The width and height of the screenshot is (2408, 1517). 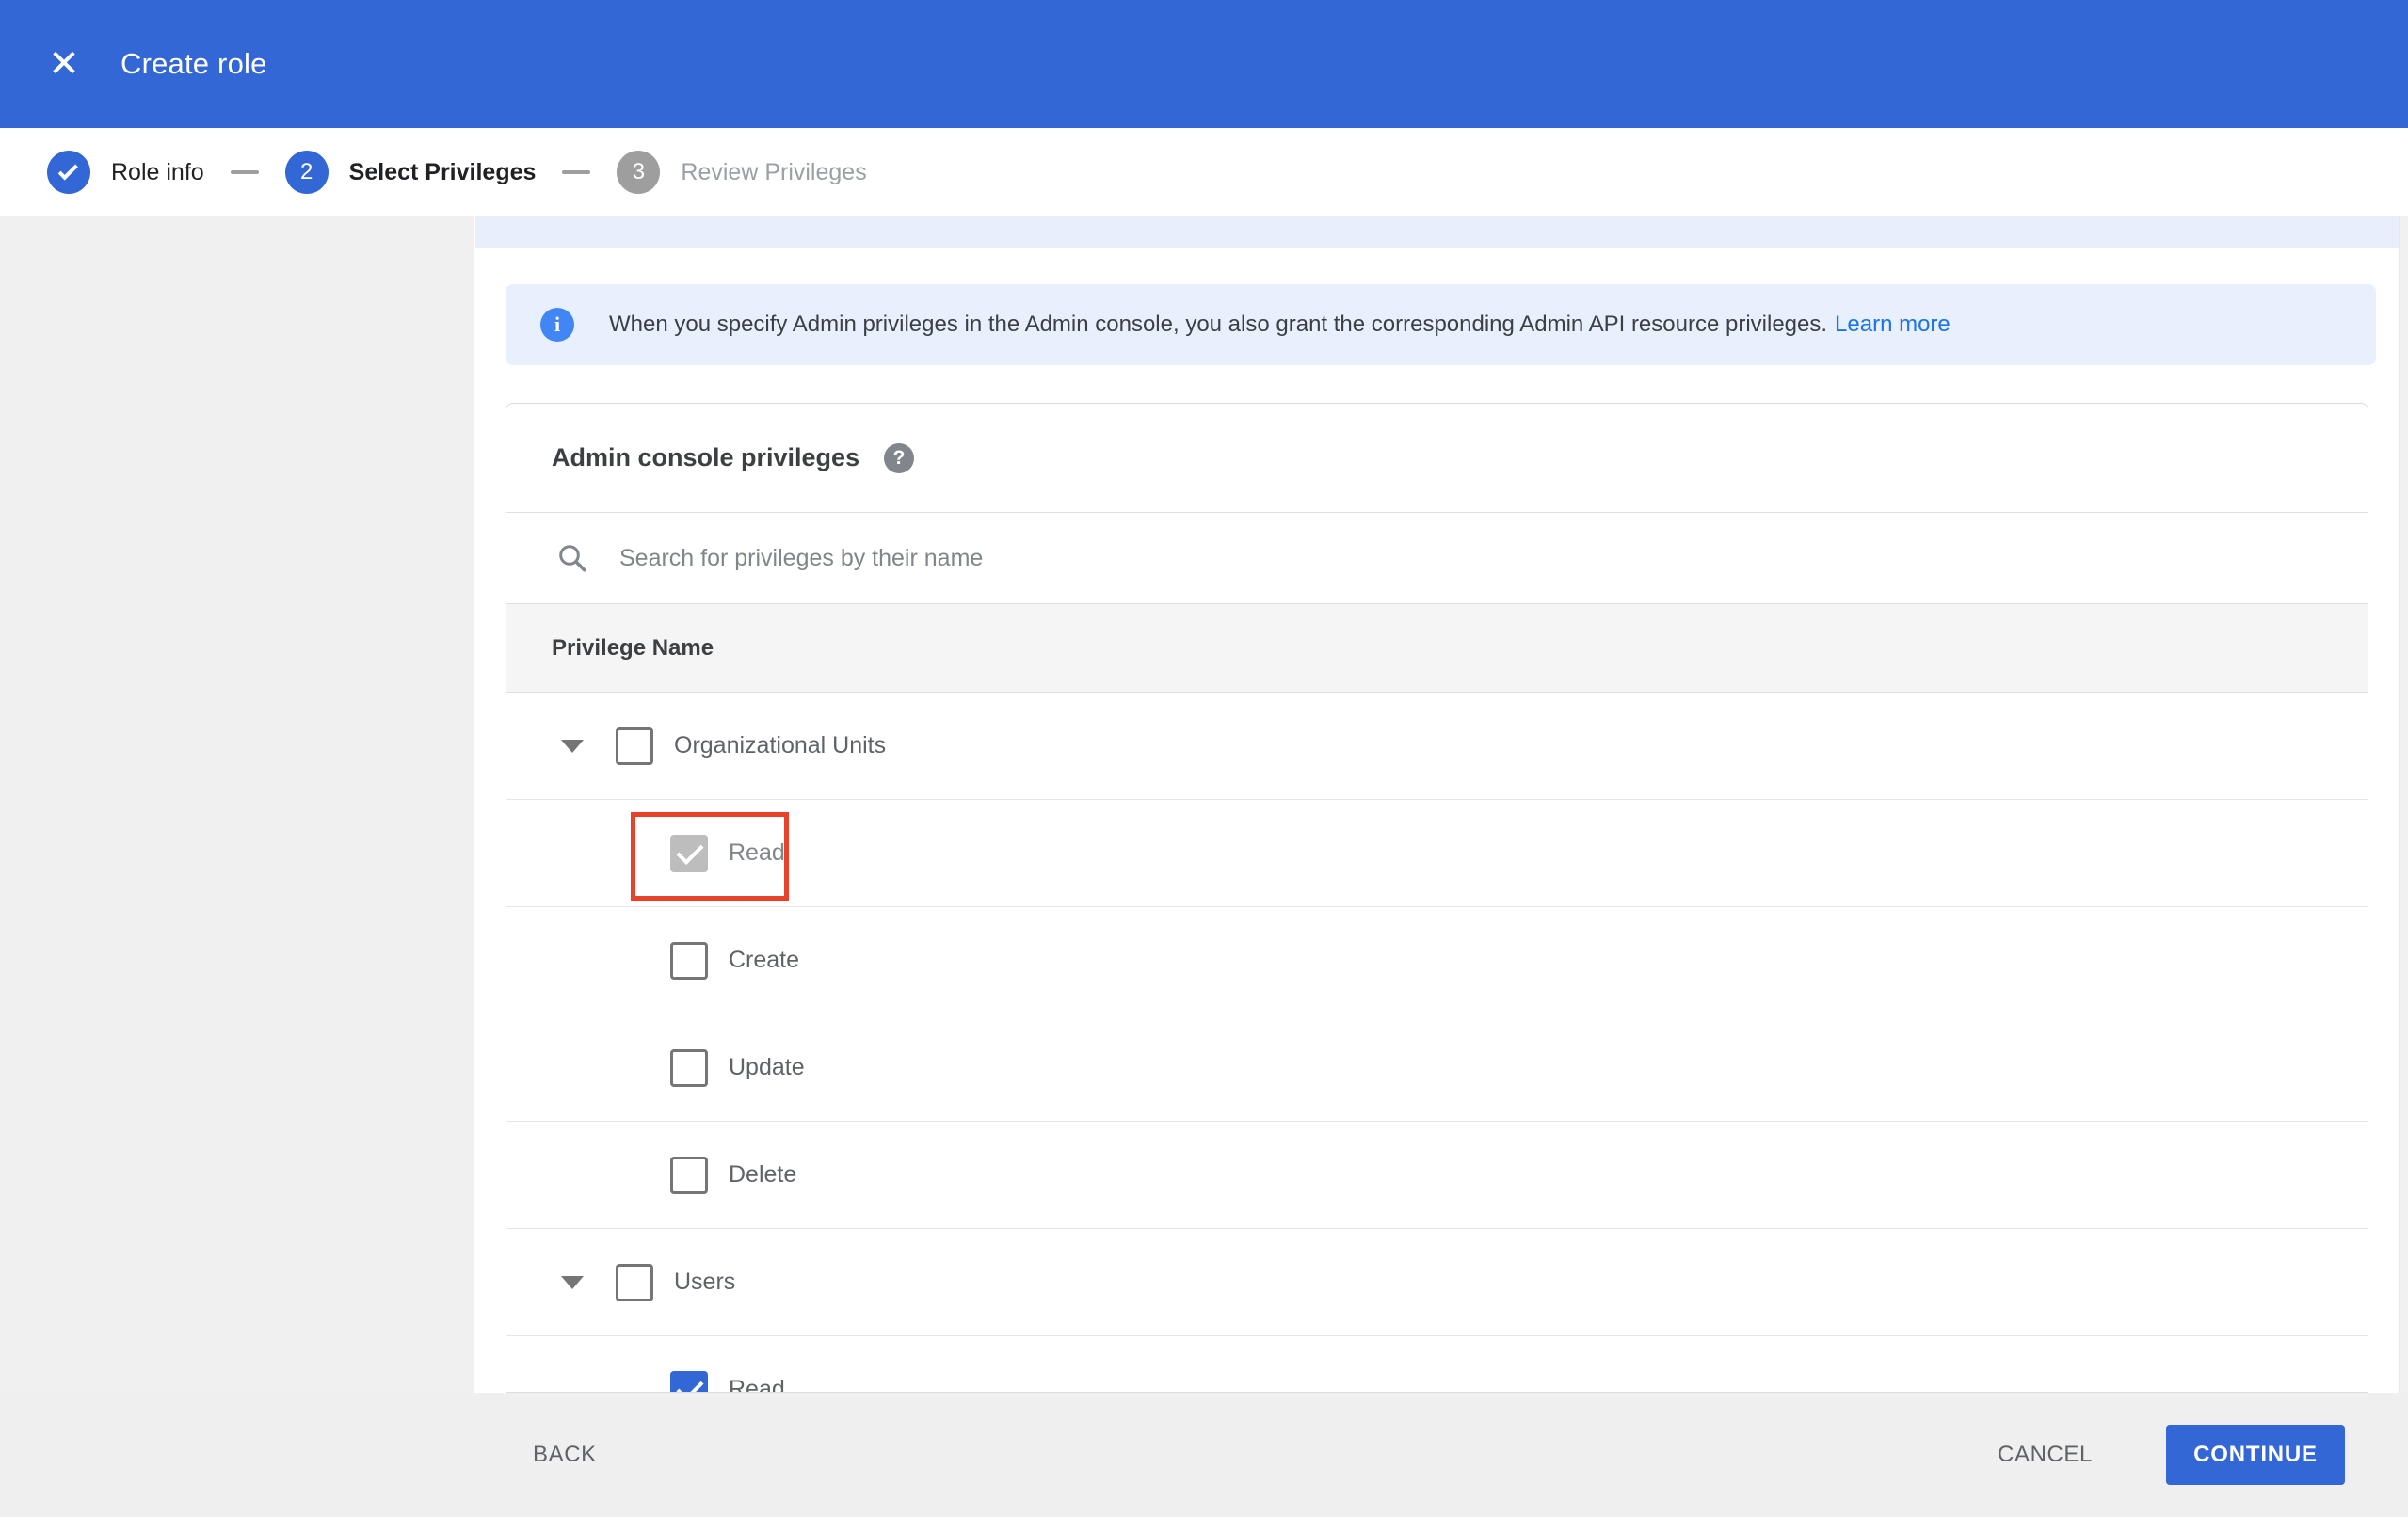 I want to click on back-button: BACK, so click(x=565, y=1455).